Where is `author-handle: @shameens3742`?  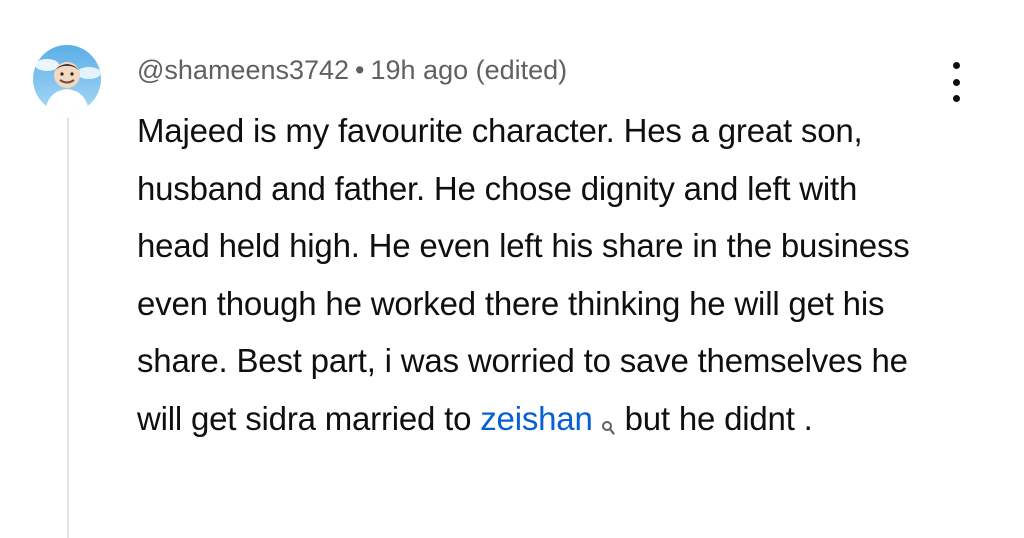
author-handle: @shameens3742 is located at coordinates (243, 70).